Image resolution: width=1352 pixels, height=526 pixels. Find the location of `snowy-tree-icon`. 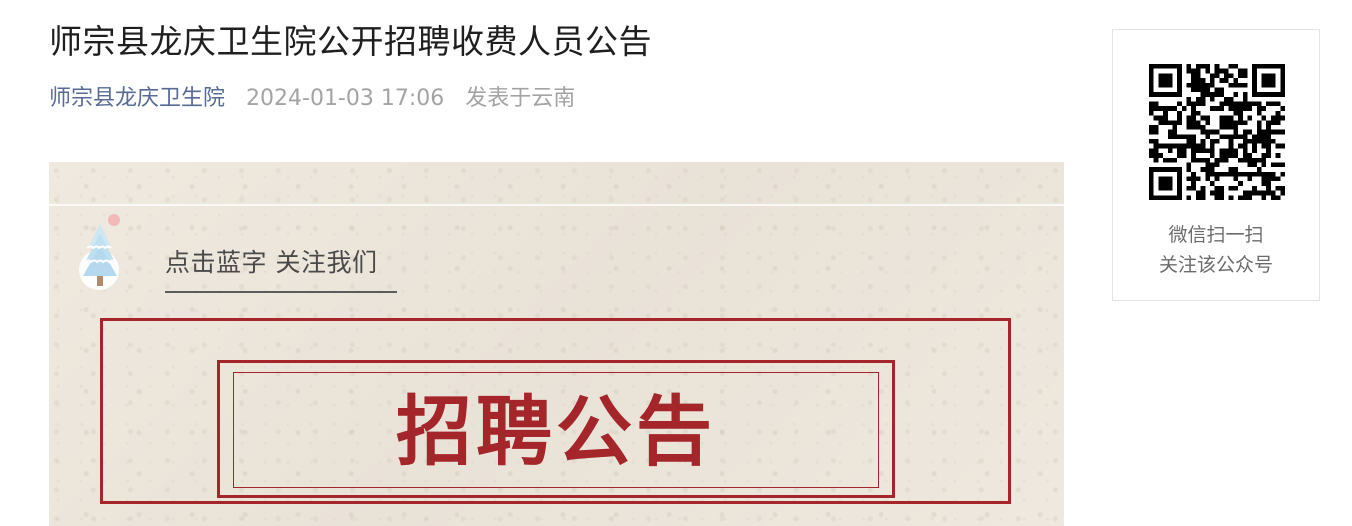

snowy-tree-icon is located at coordinates (99, 252).